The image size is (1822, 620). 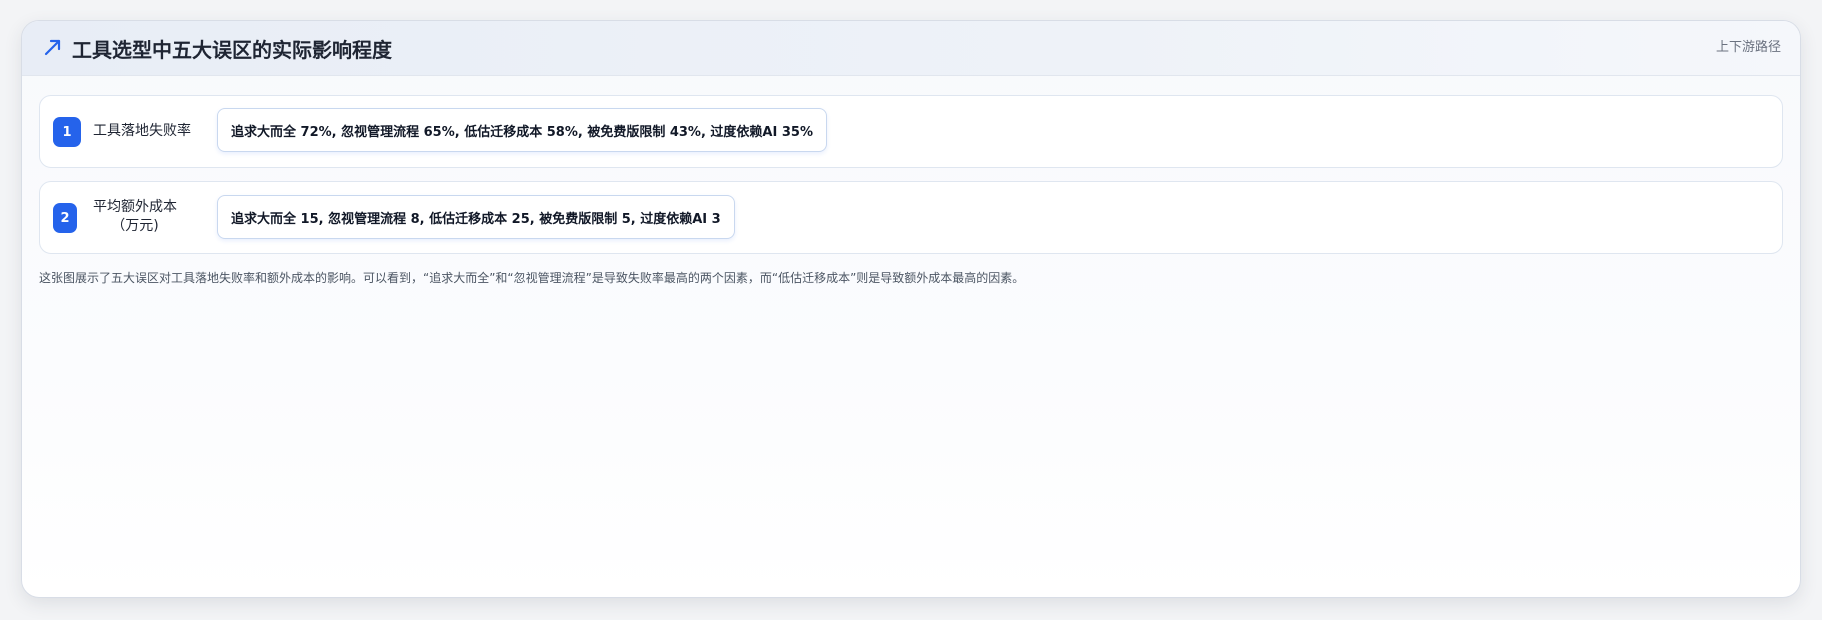 I want to click on upstream-downstream-link: 上下游路径, so click(x=1748, y=45).